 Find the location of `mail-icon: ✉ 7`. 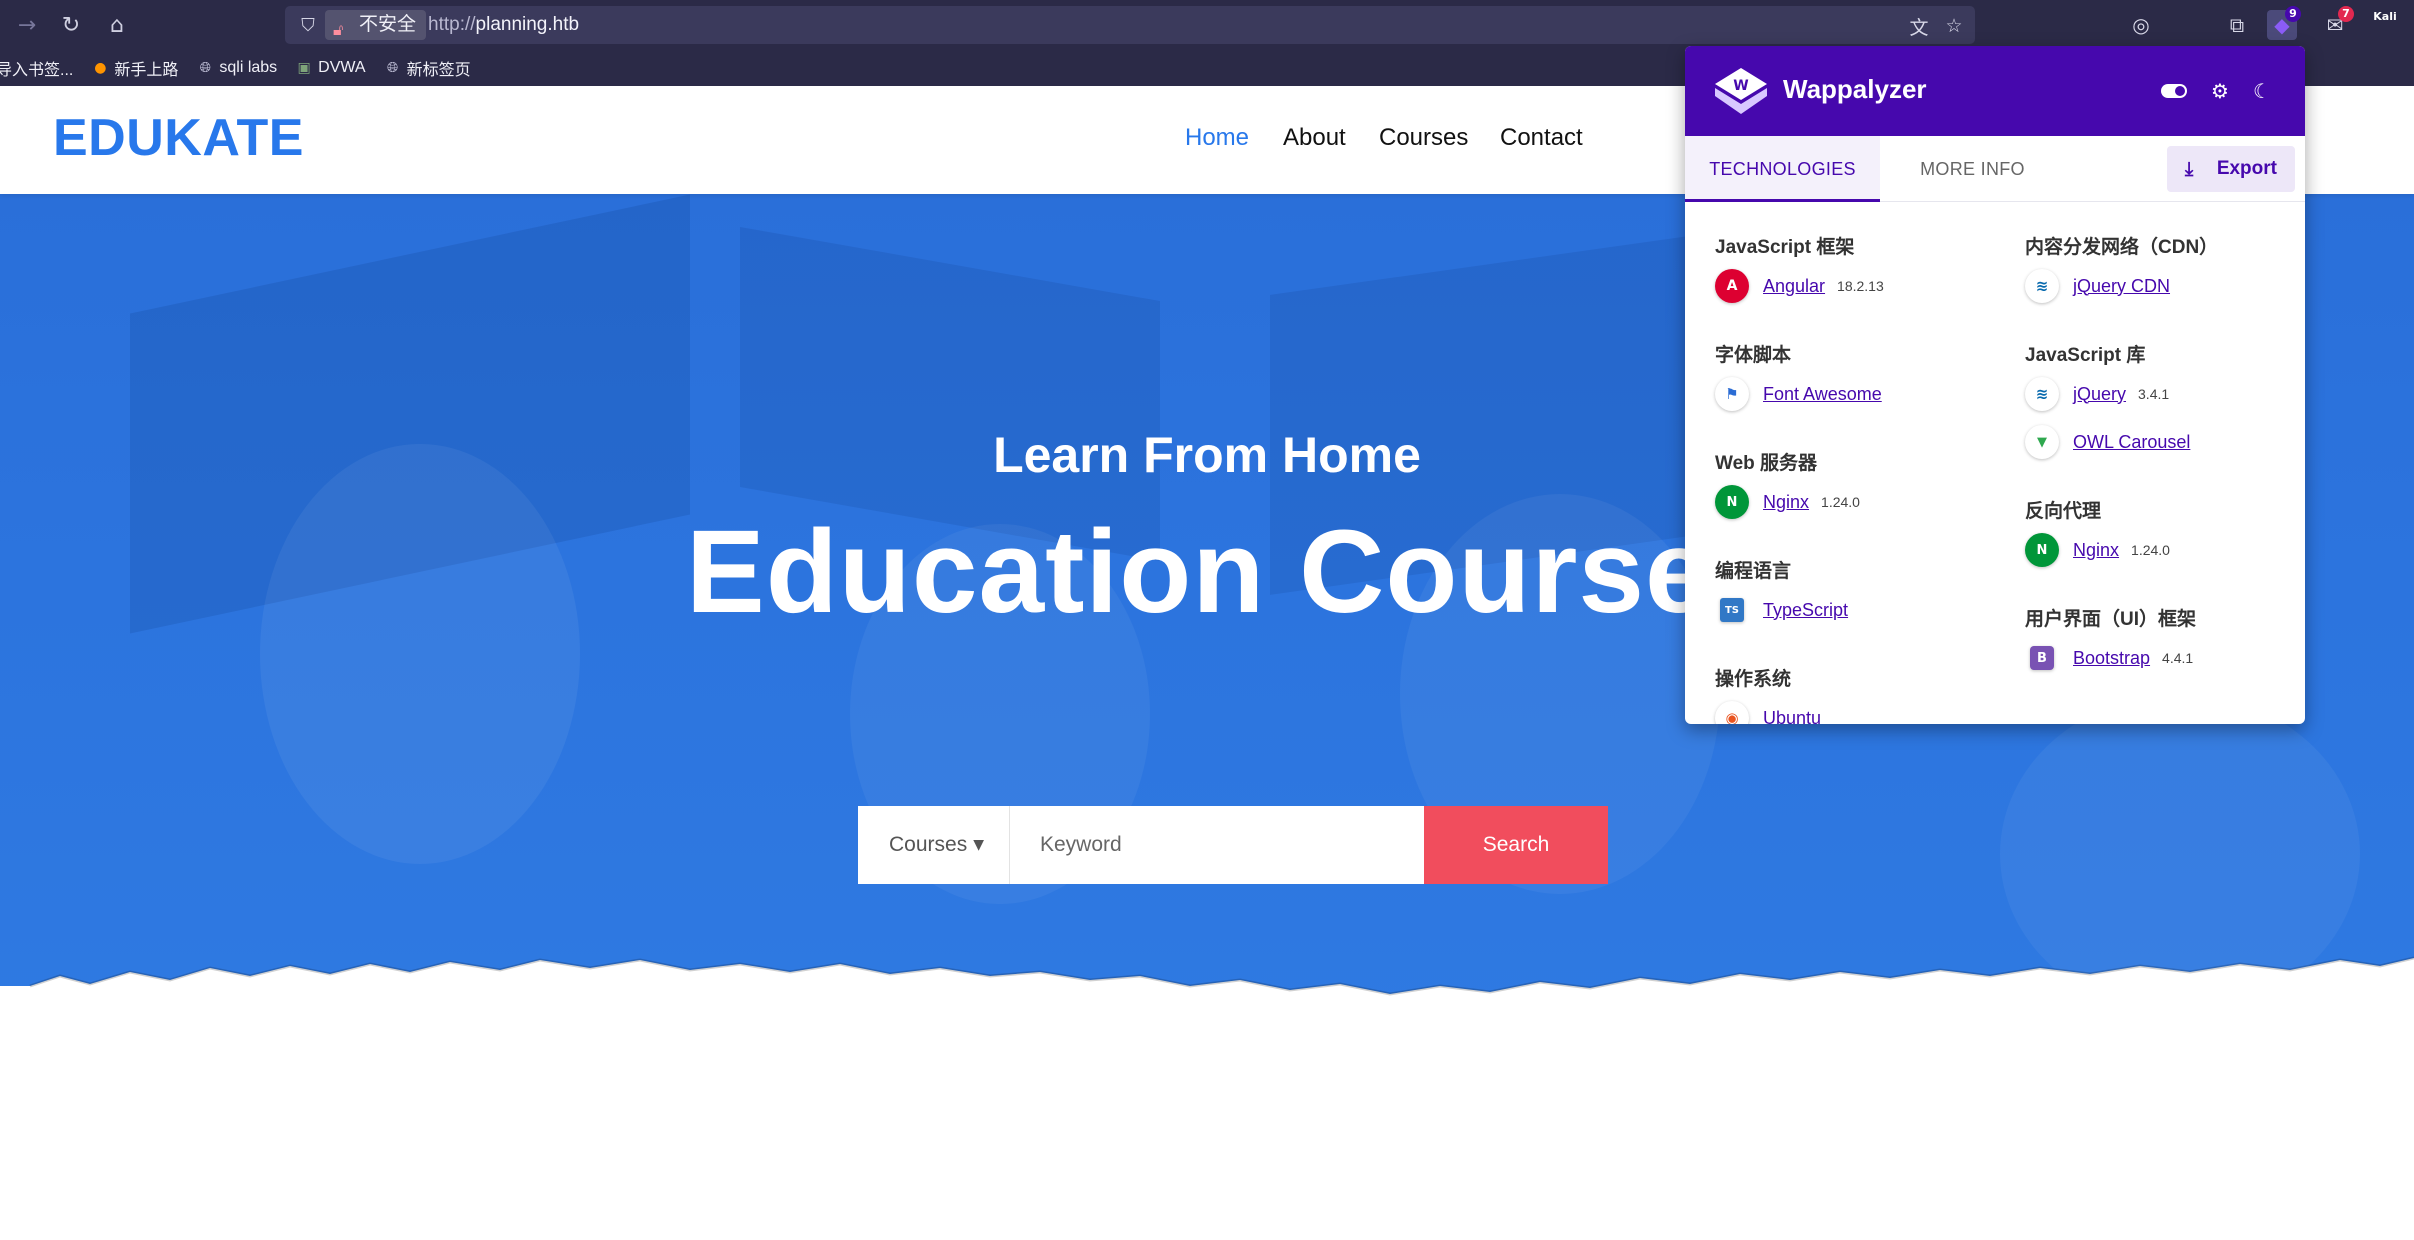

mail-icon: ✉ 7 is located at coordinates (2337, 23).